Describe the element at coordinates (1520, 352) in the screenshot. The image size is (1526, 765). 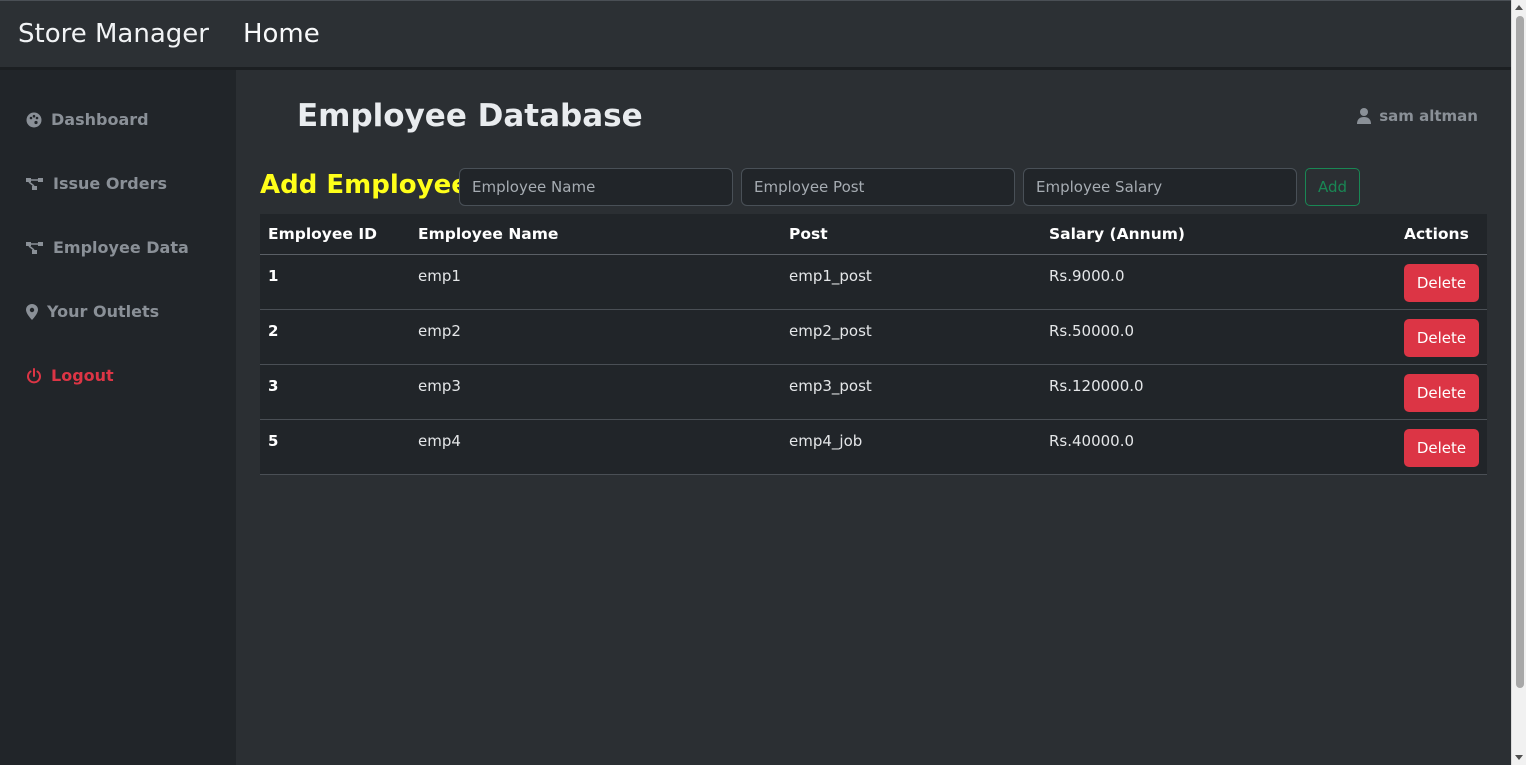
I see `scrollbar-thumb` at that location.